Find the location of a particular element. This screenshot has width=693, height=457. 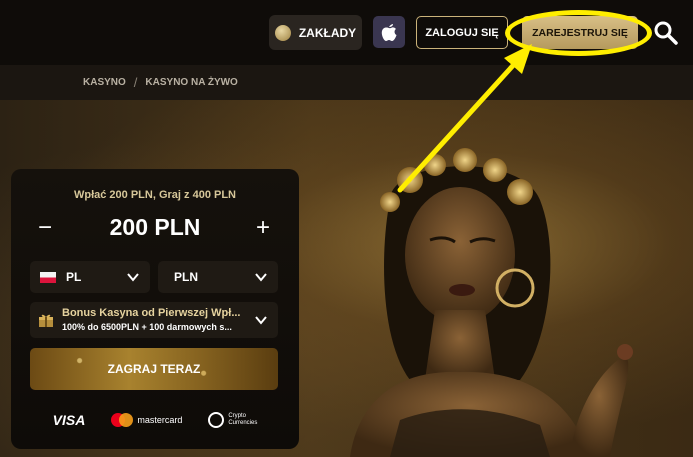

login-button: ZALOGUJ SIĘ is located at coordinates (462, 32).